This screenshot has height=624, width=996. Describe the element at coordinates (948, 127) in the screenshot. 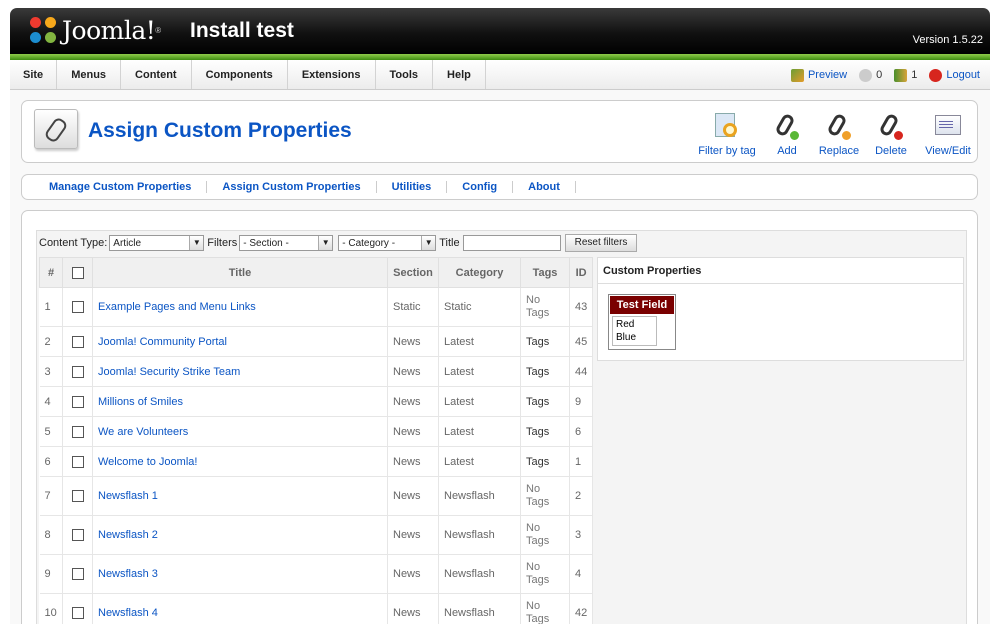

I see `view-edit-icon` at that location.